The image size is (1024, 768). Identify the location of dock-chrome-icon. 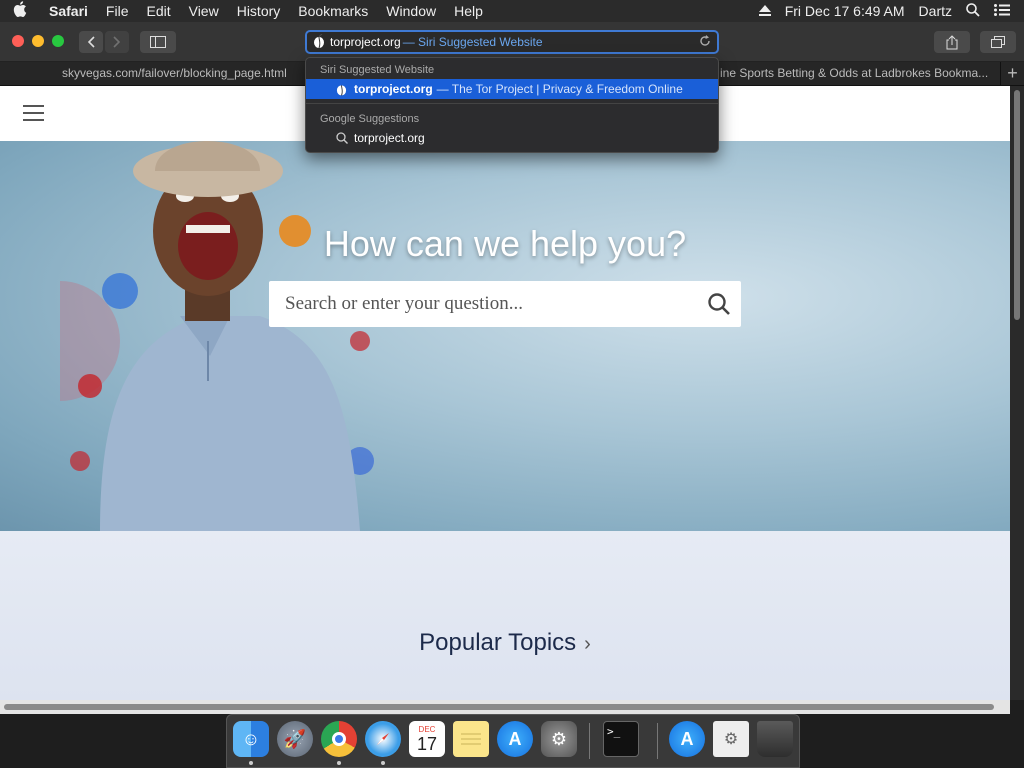
(339, 739).